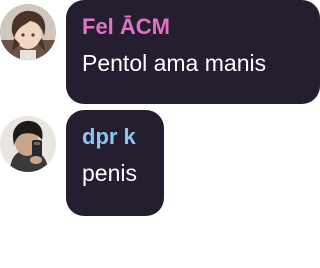 The height and width of the screenshot is (268, 320). I want to click on avatar-photo-icon, so click(28, 144).